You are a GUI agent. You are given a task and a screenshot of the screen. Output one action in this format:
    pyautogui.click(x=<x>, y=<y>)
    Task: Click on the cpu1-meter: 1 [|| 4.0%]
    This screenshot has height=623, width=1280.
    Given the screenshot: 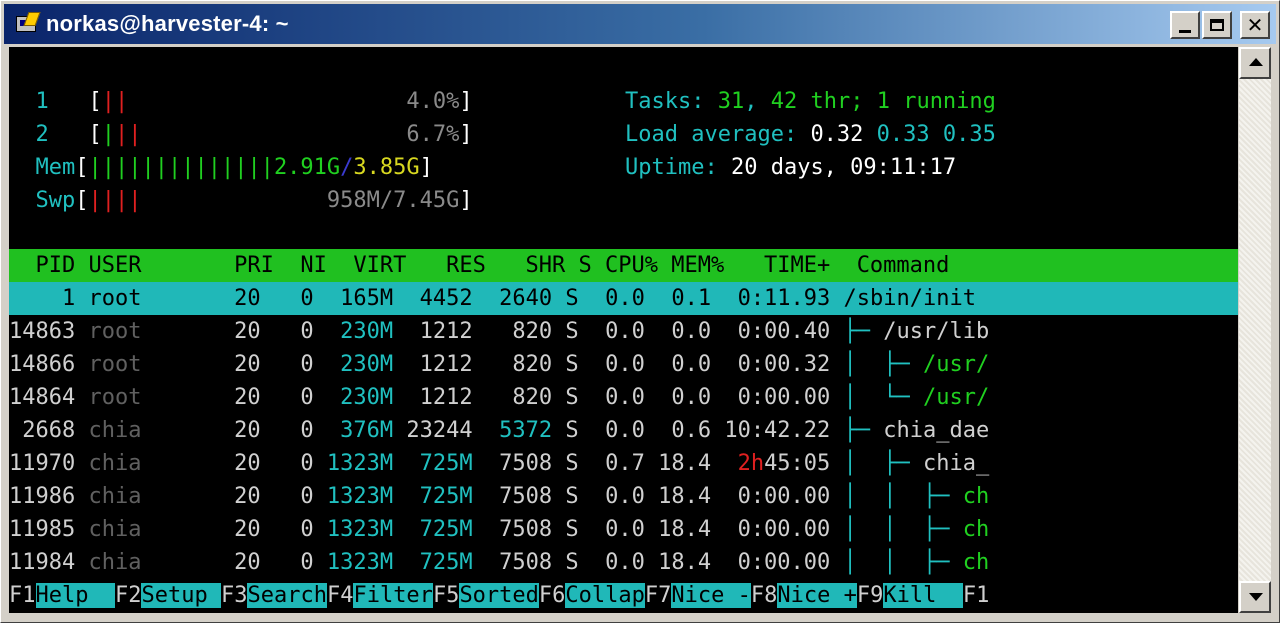 What is the action you would take?
    pyautogui.click(x=254, y=101)
    